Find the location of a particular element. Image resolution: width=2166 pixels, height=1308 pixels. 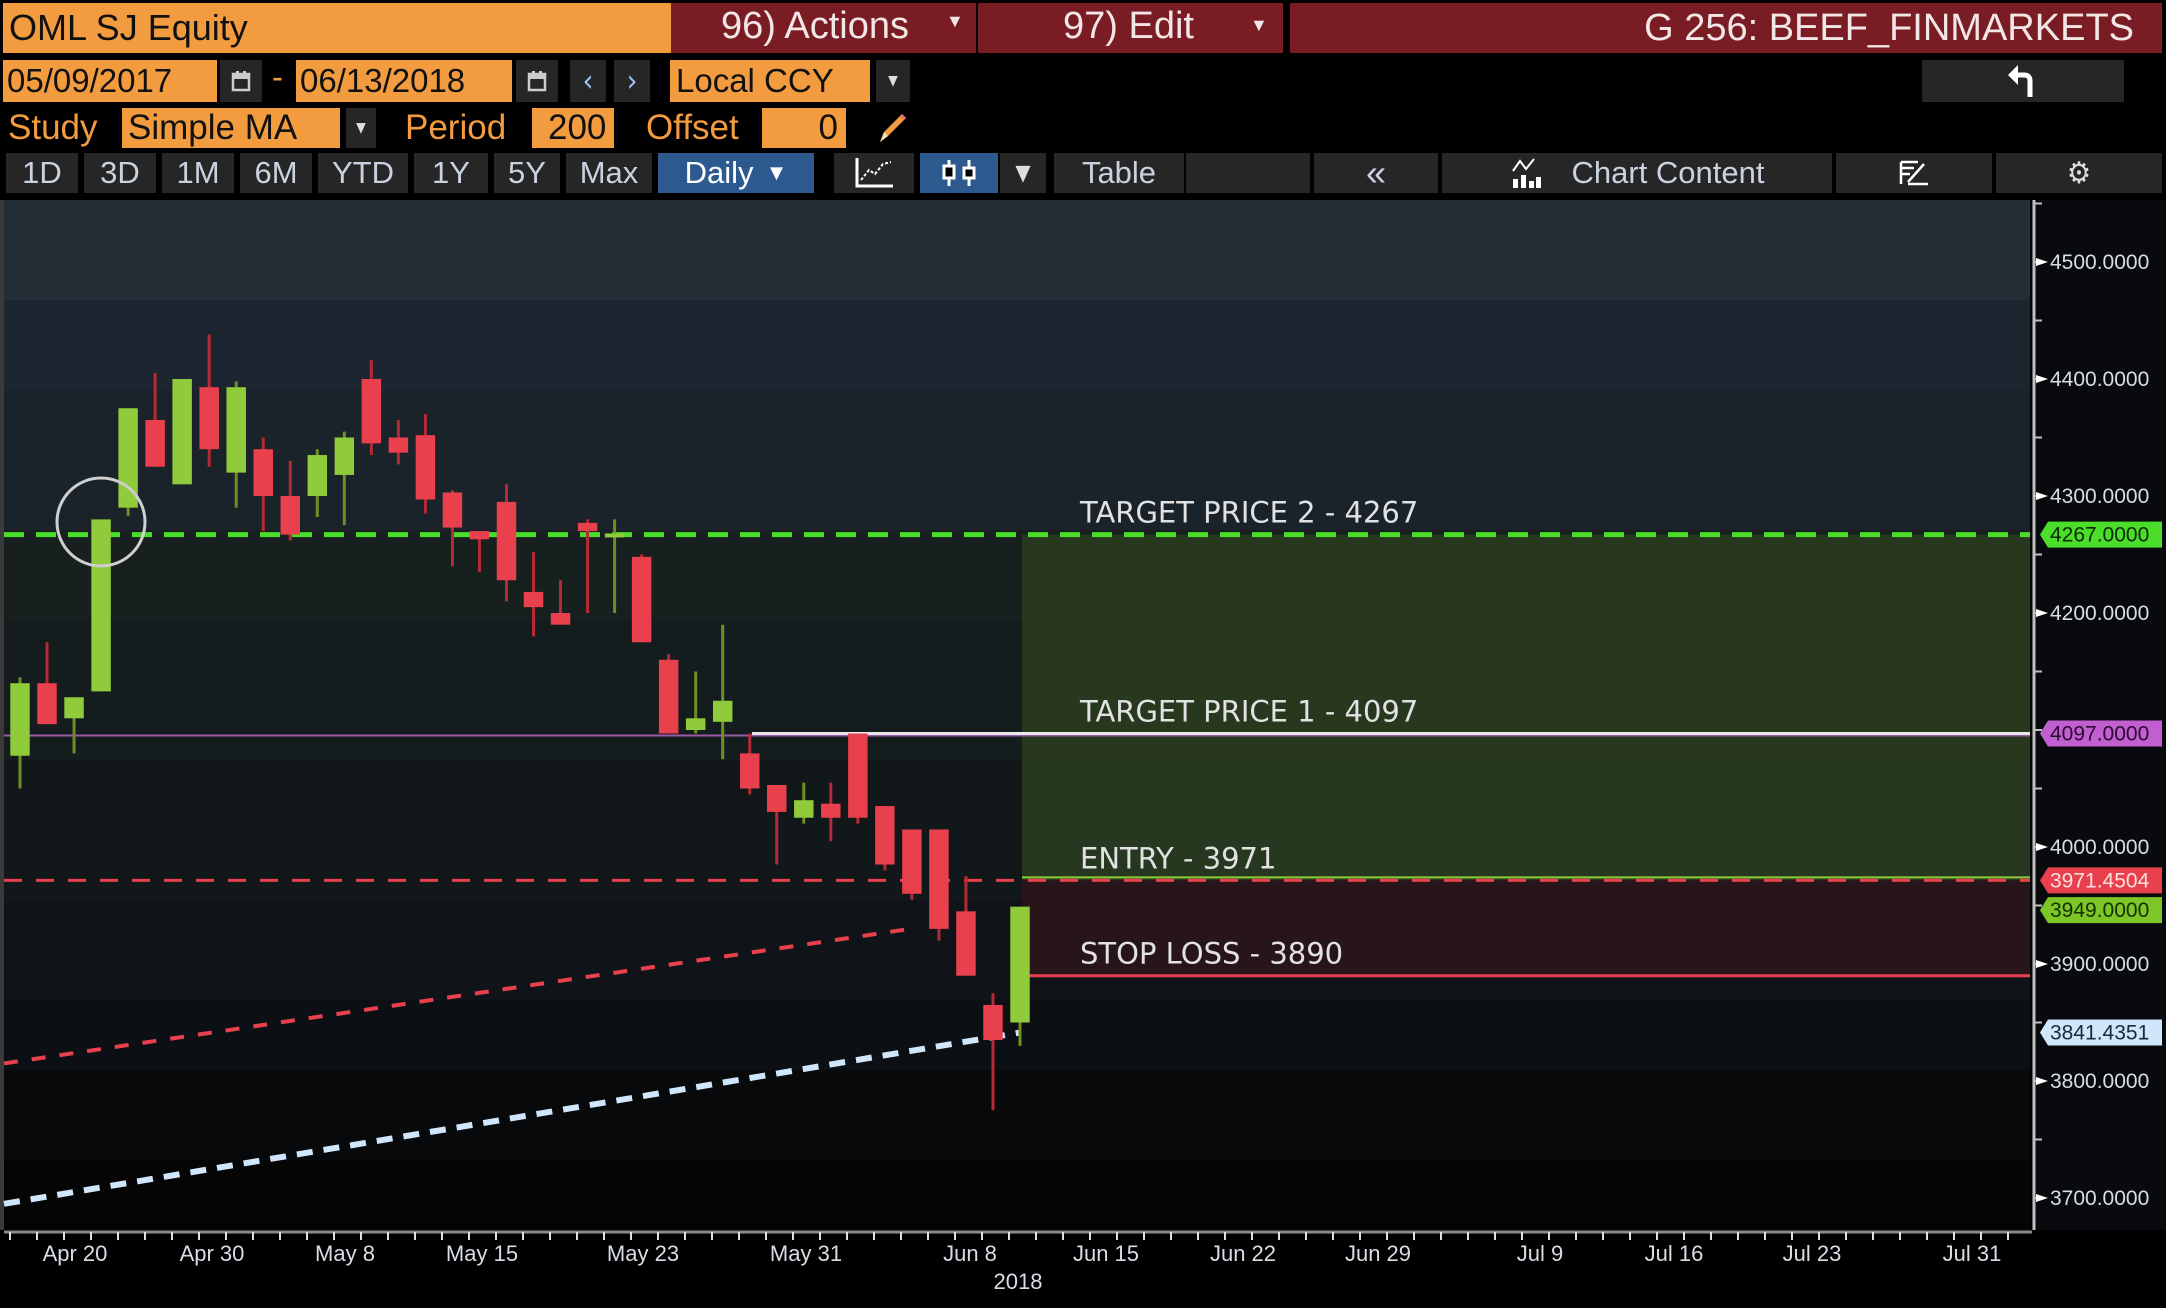

entry-tag: 3971.4504 is located at coordinates (2100, 880).